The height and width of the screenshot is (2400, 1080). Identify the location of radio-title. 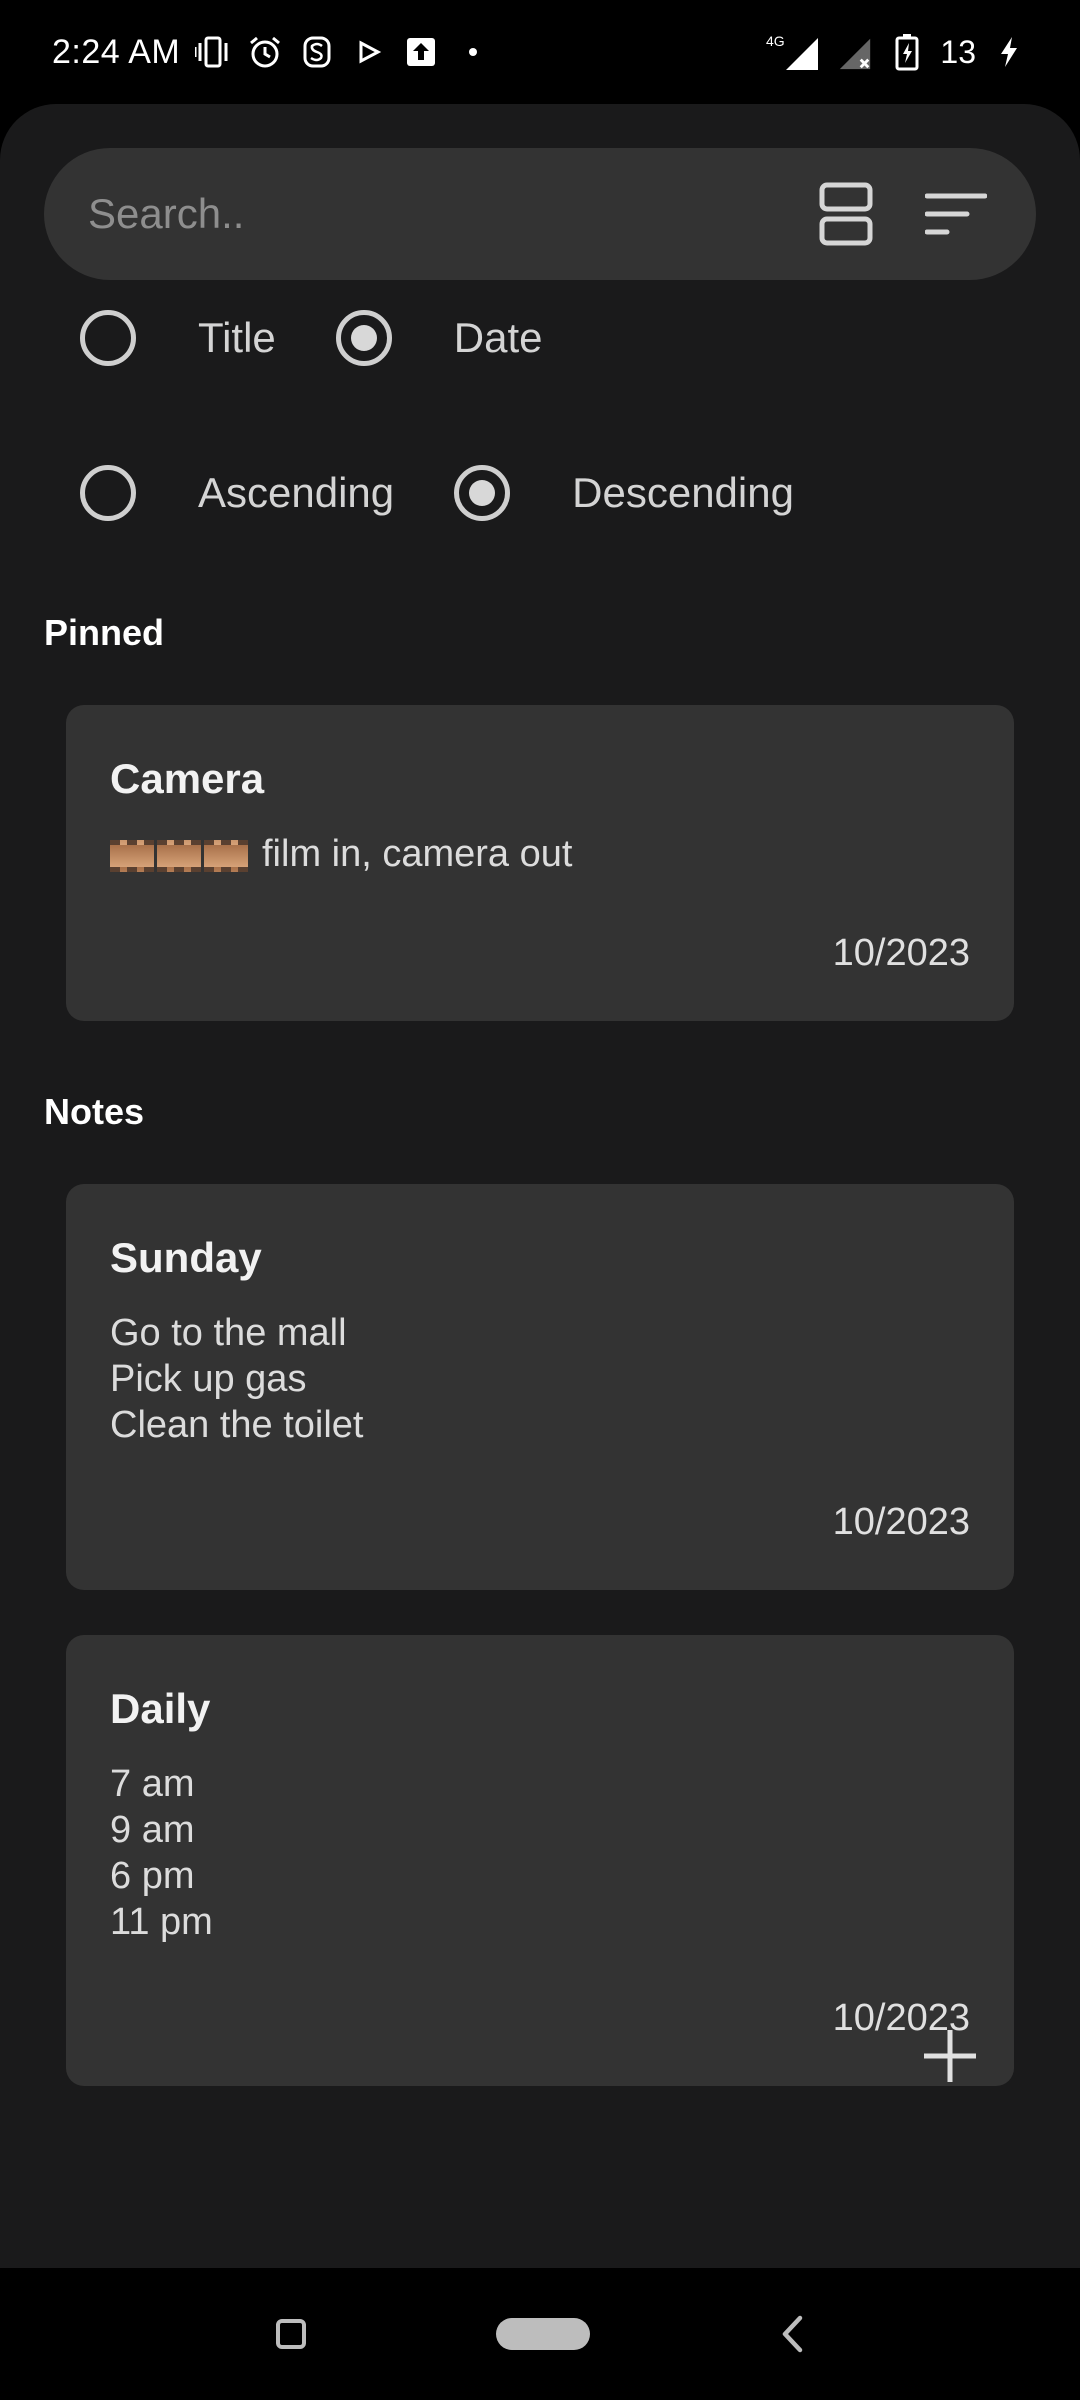
(108, 338).